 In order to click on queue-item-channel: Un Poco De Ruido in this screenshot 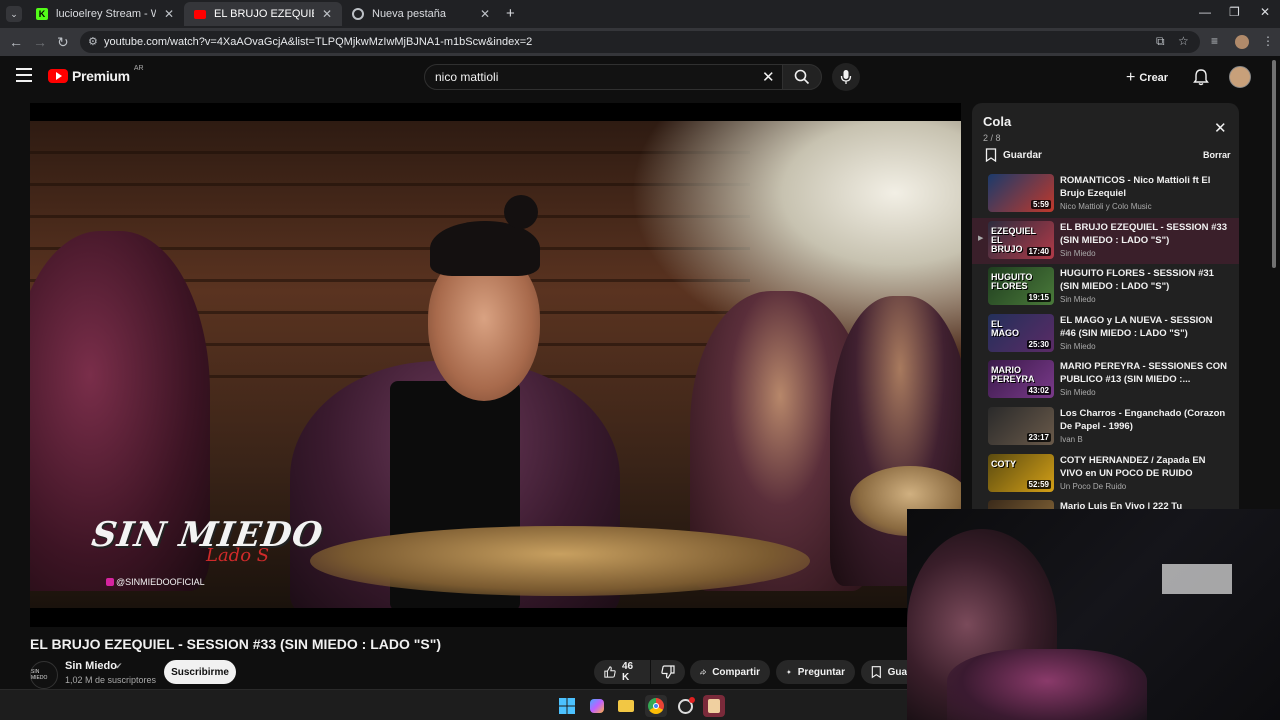, I will do `click(1093, 486)`.